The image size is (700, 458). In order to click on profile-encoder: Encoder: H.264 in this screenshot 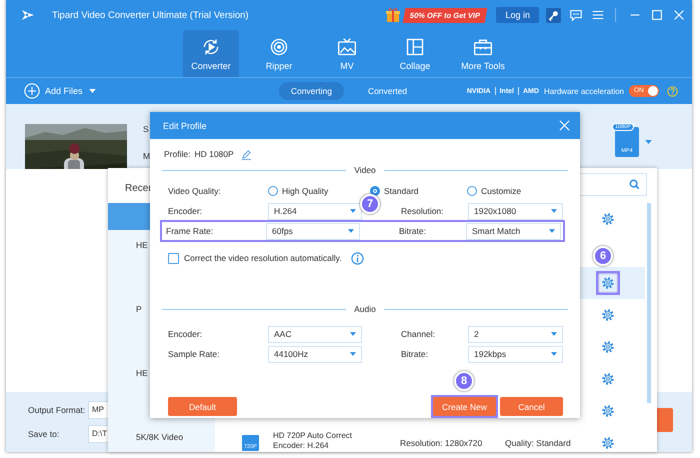, I will do `click(301, 445)`.